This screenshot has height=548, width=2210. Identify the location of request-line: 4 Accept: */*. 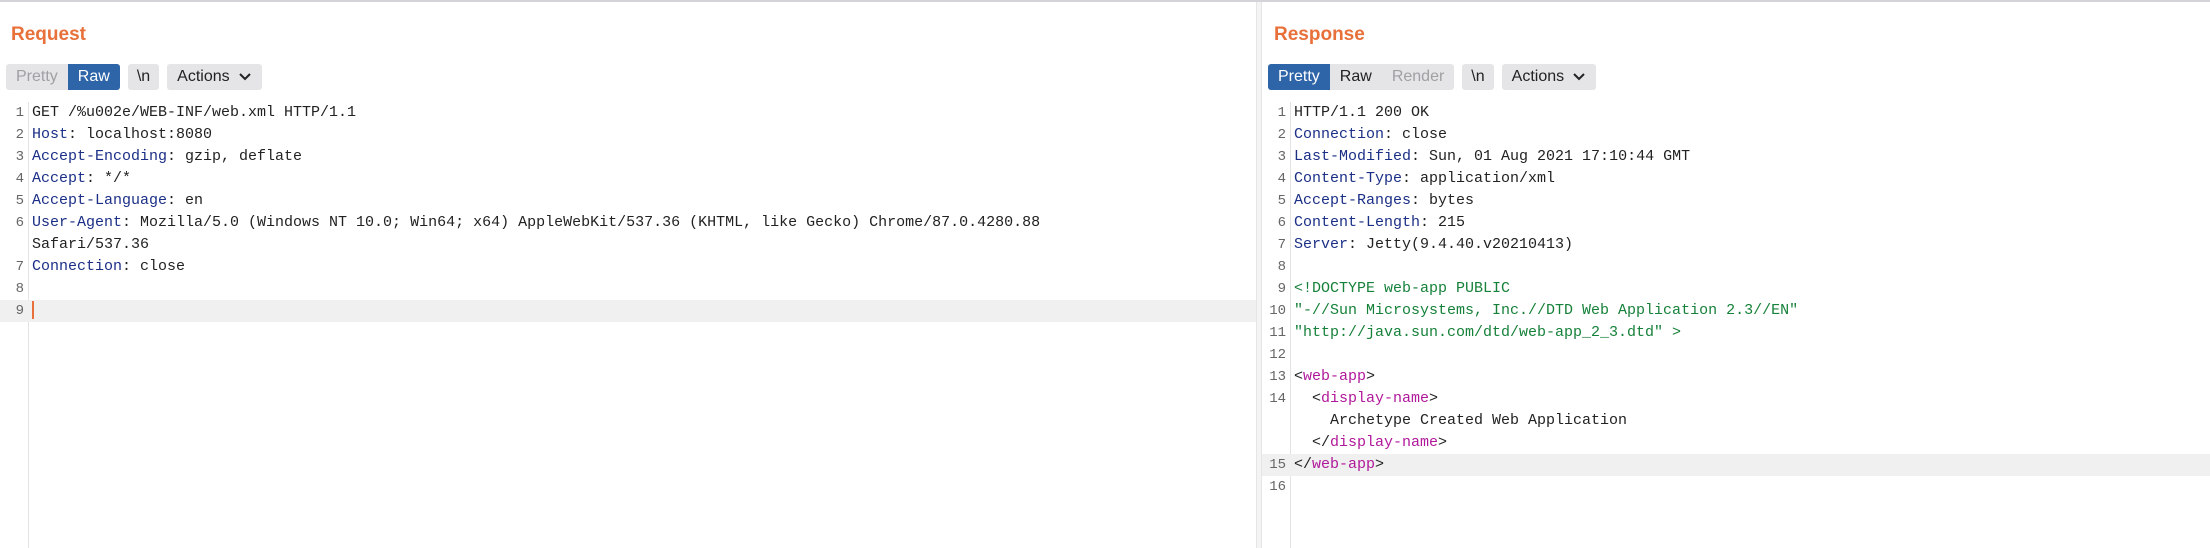
(73, 178).